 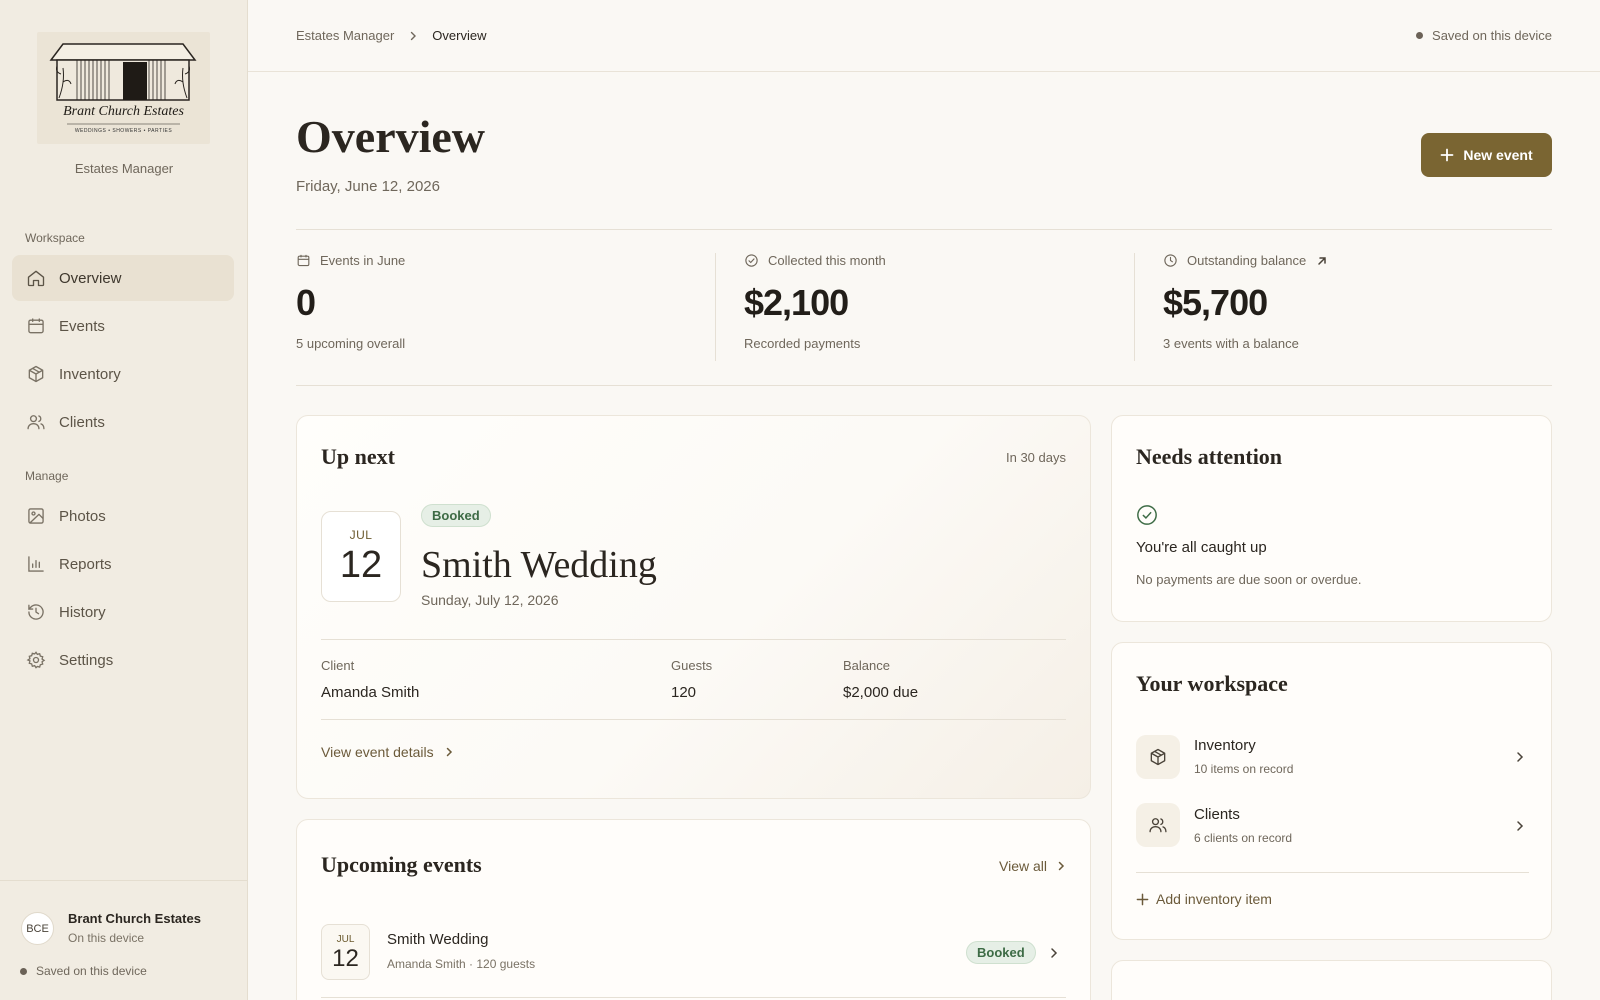 I want to click on history-icon, so click(x=36, y=612).